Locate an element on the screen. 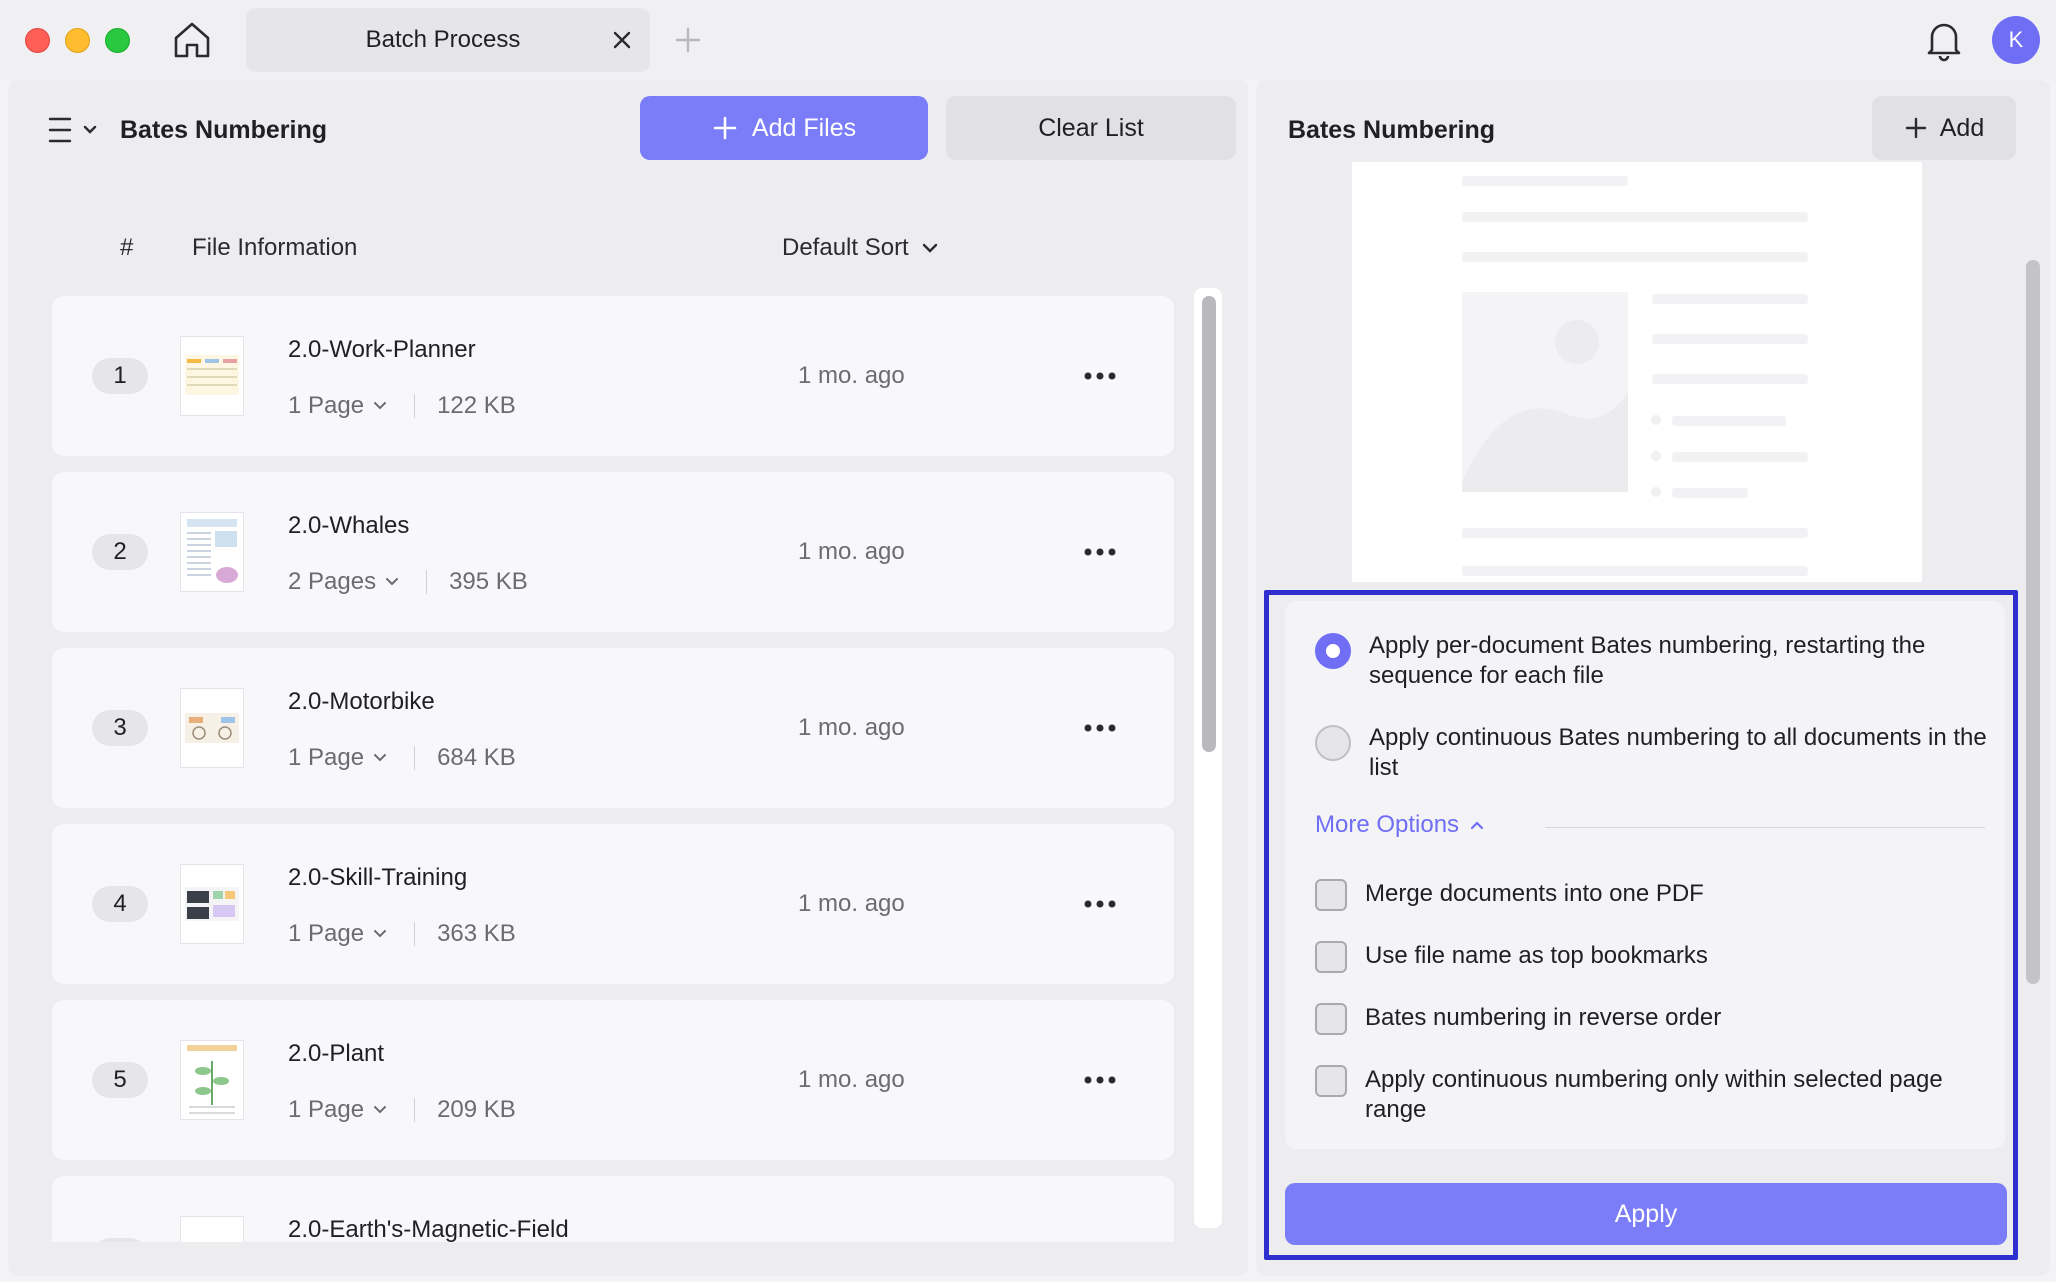 The width and height of the screenshot is (2056, 1282). file-size: 363 KB is located at coordinates (476, 933).